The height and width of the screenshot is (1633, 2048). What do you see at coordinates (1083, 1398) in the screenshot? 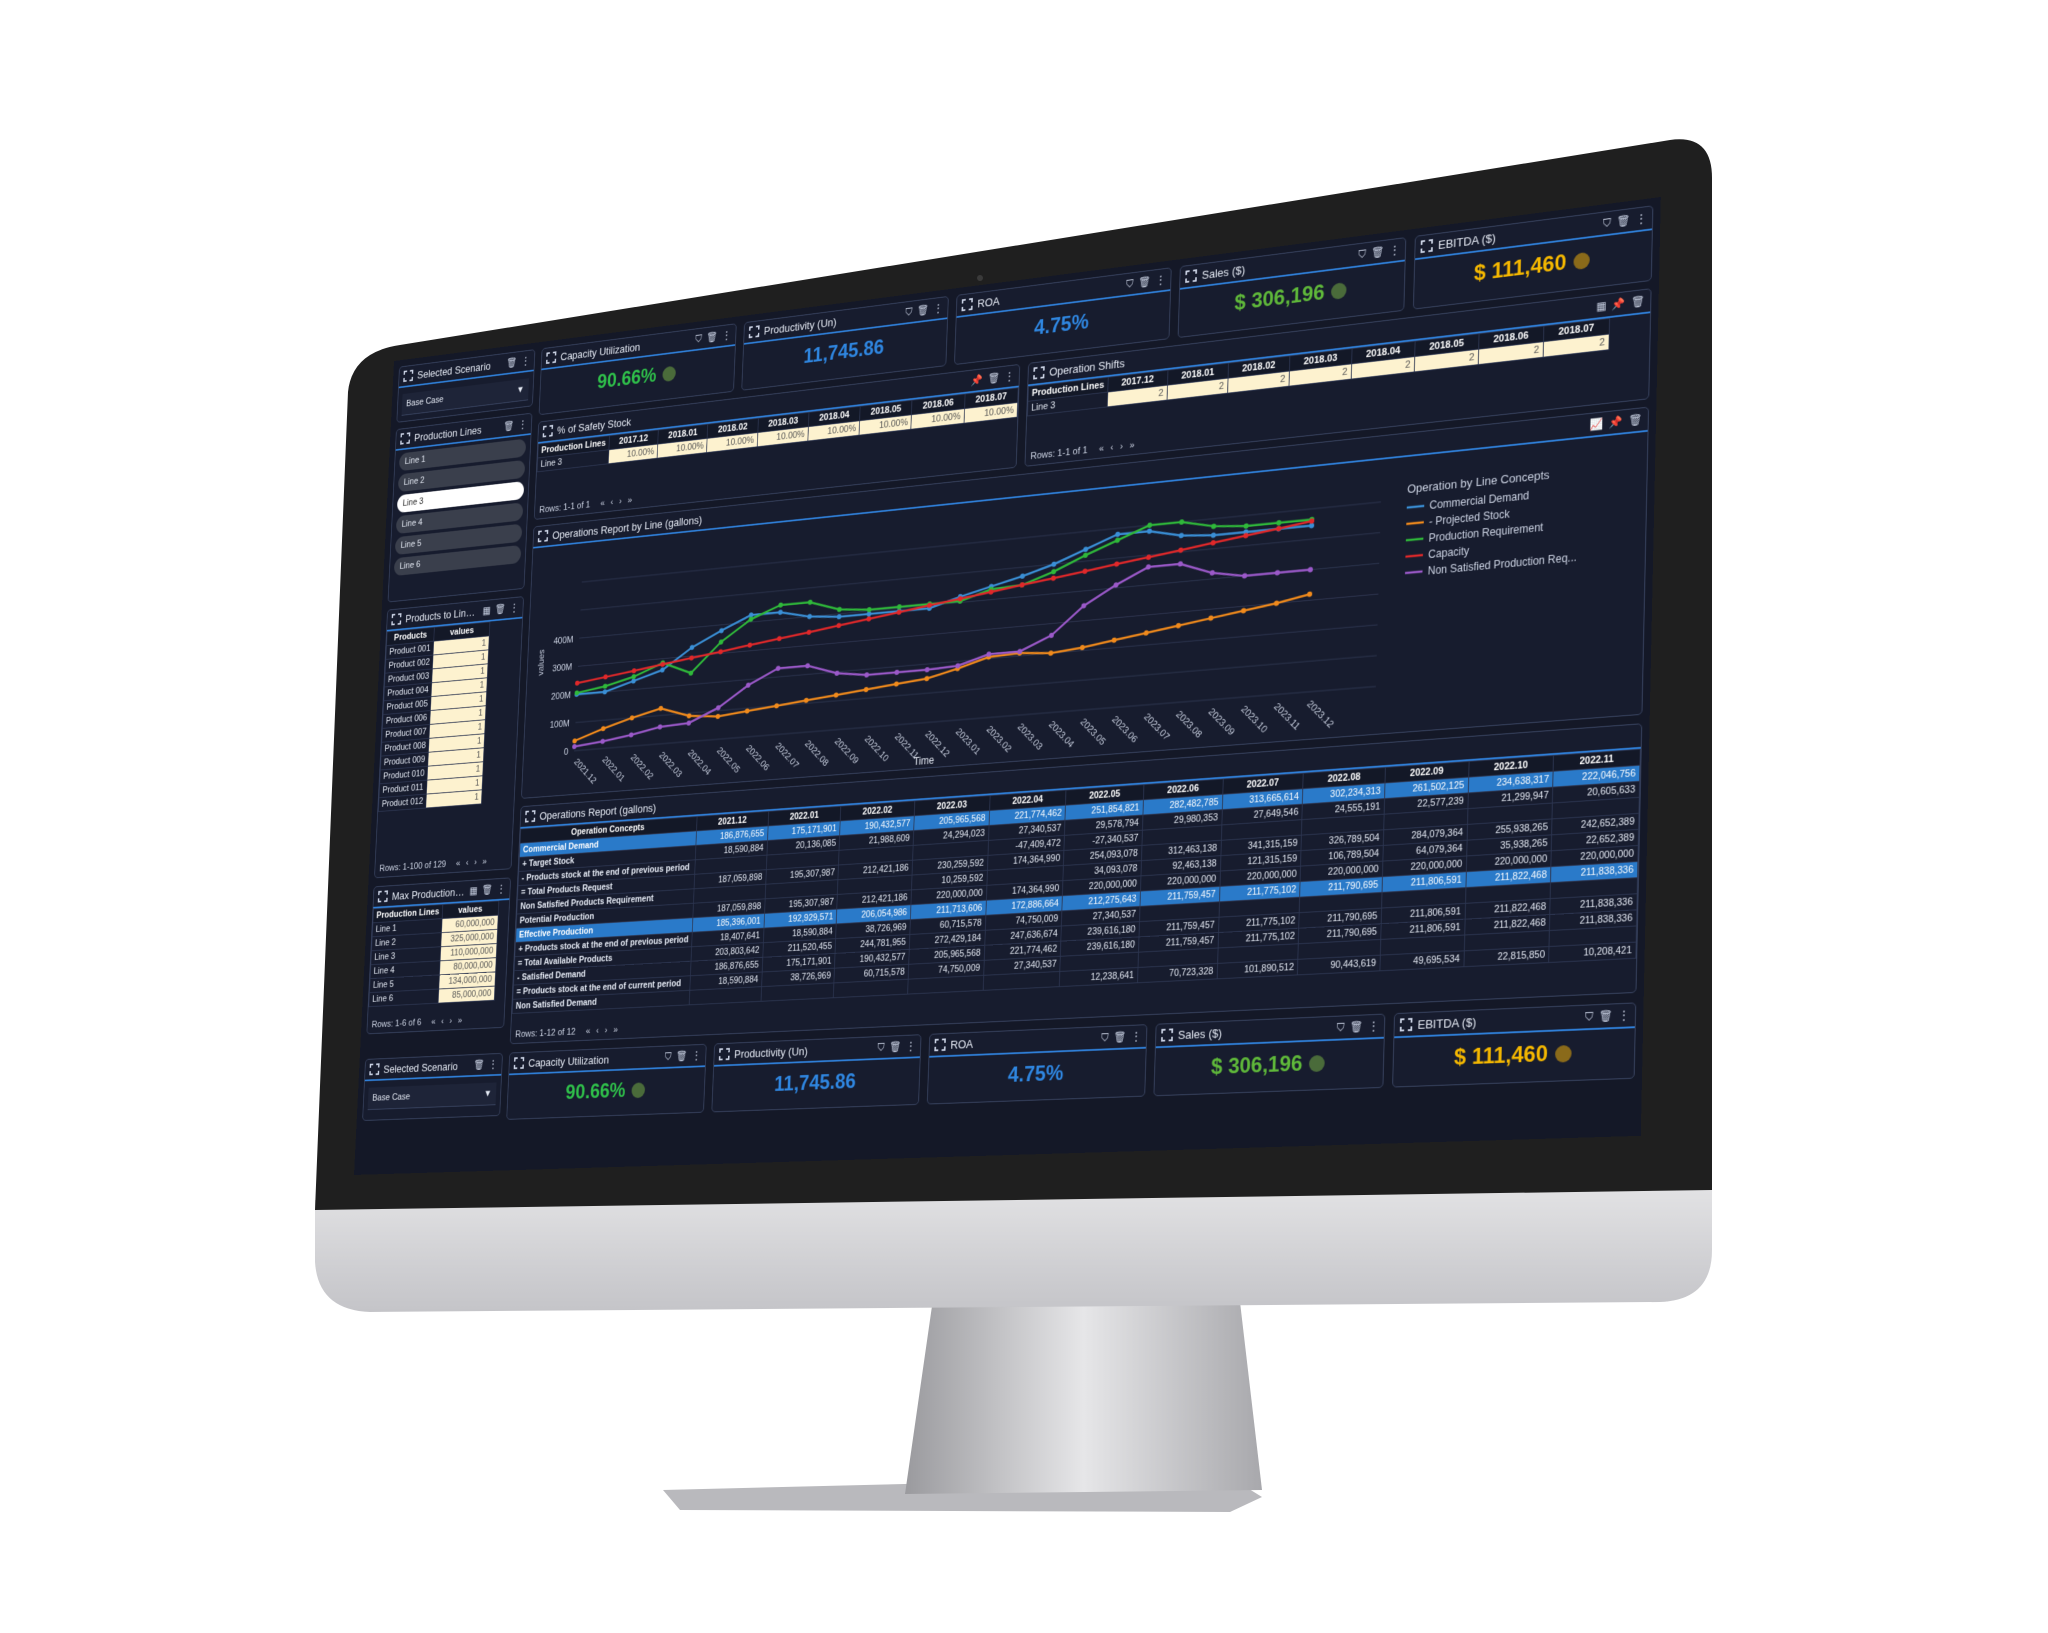
I see `monitor-neck` at bounding box center [1083, 1398].